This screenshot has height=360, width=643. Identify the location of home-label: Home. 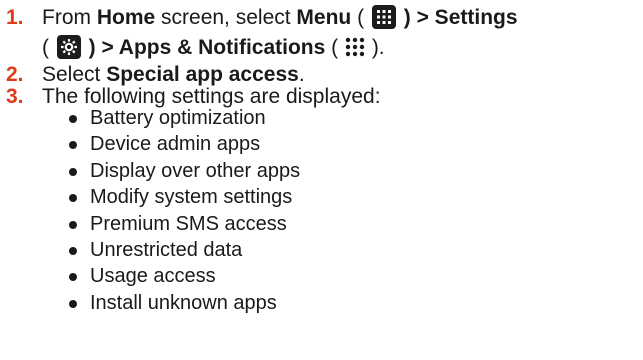
(126, 17).